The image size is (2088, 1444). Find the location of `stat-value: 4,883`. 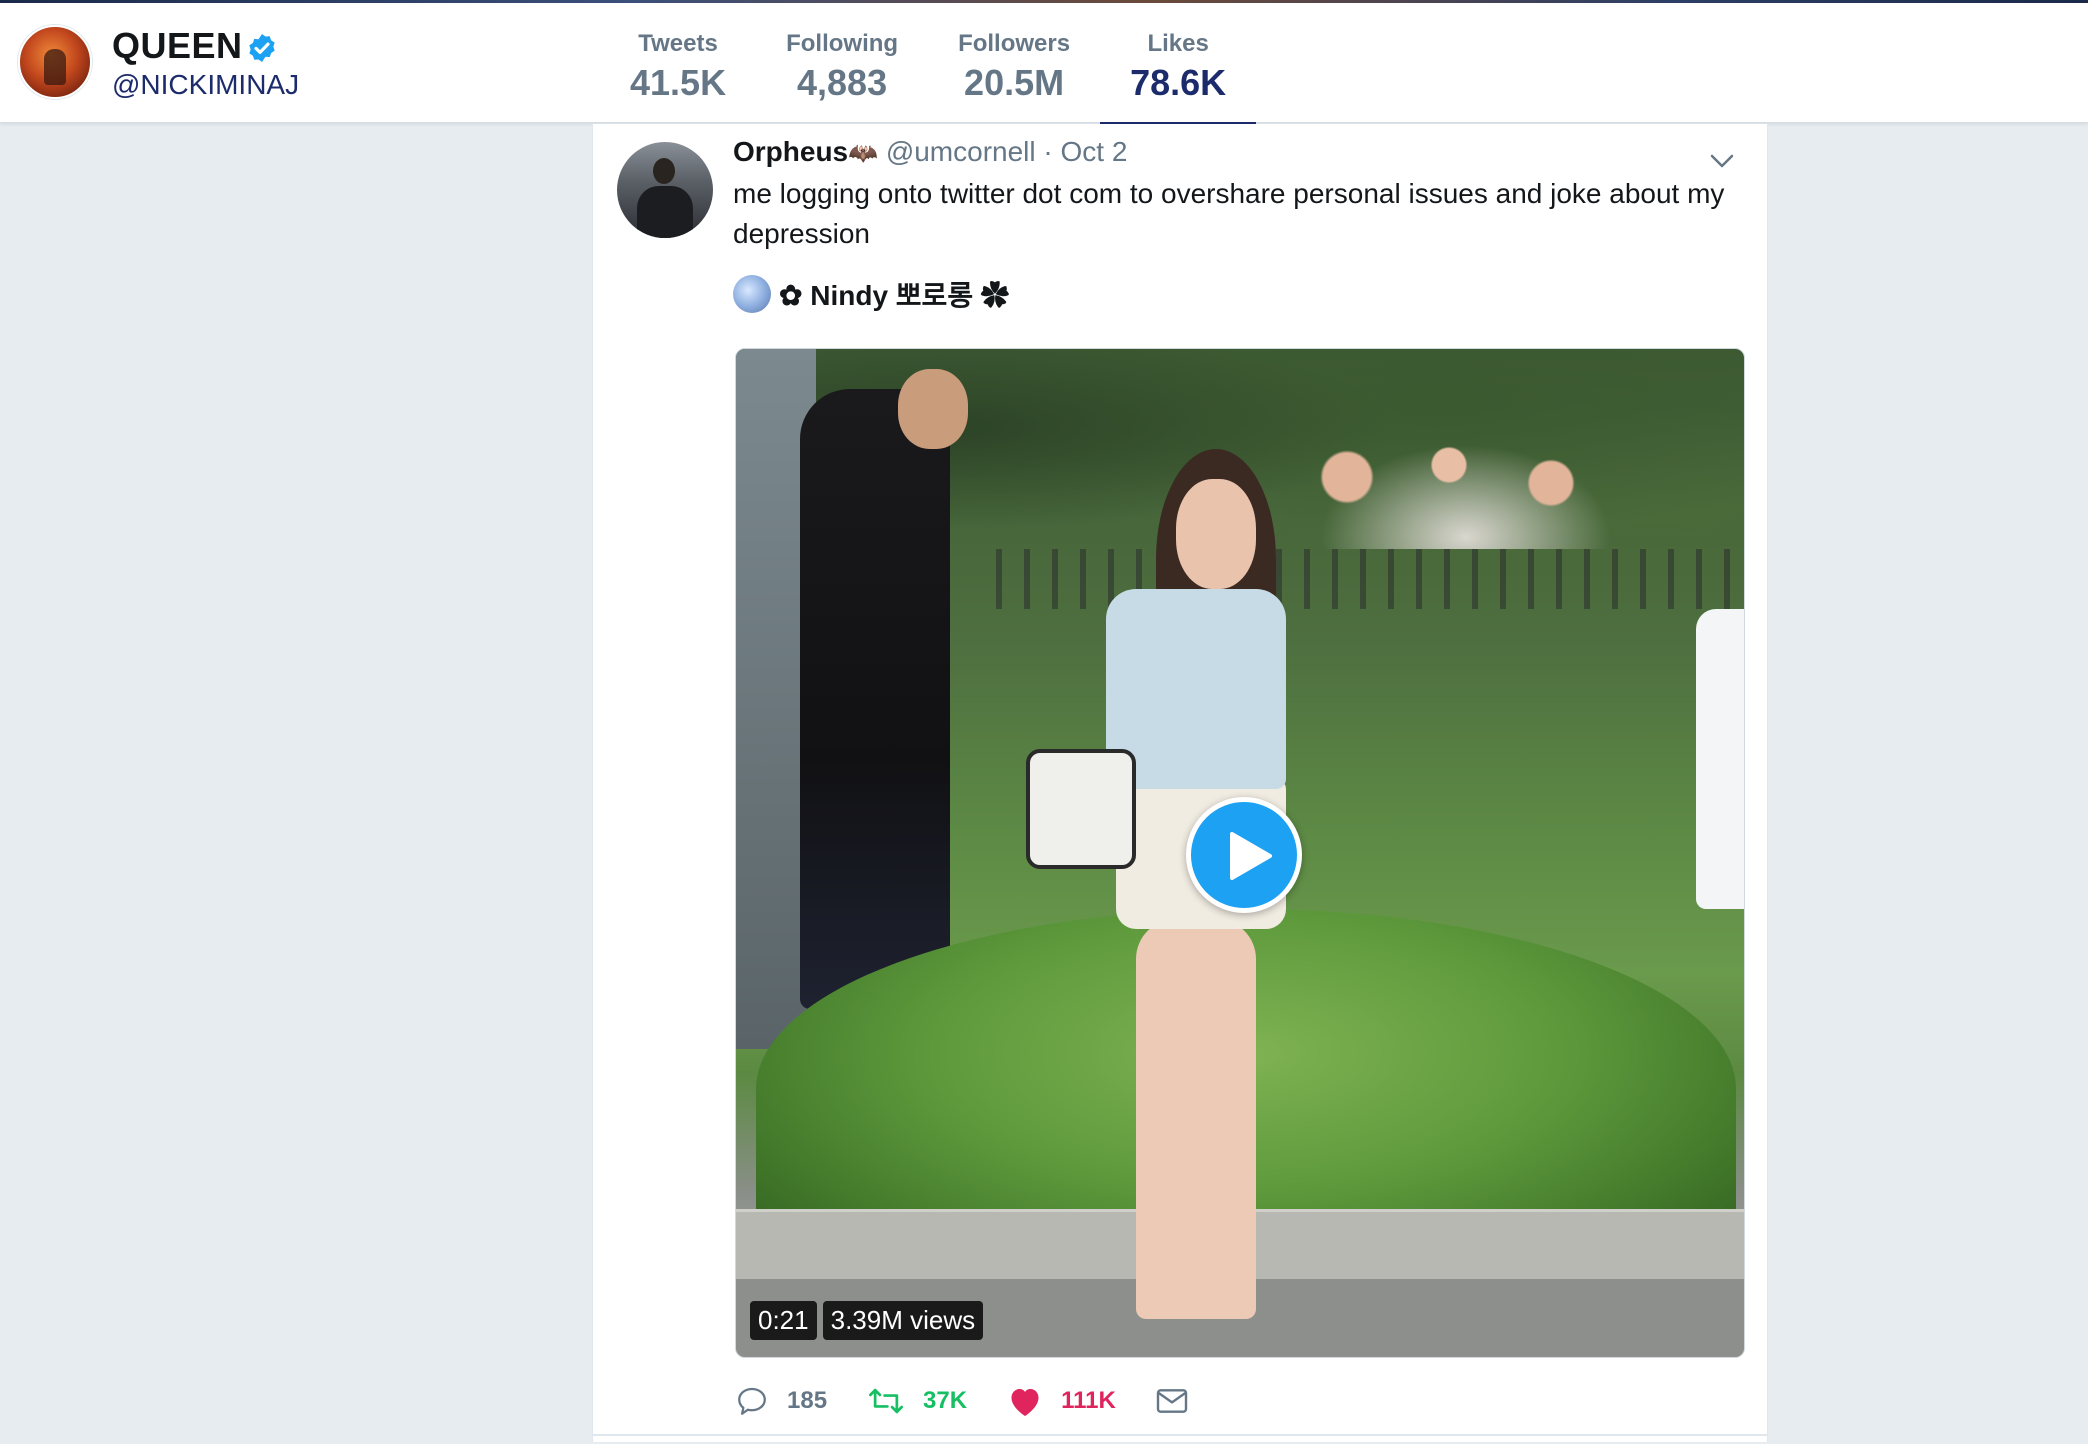

stat-value: 4,883 is located at coordinates (842, 82).